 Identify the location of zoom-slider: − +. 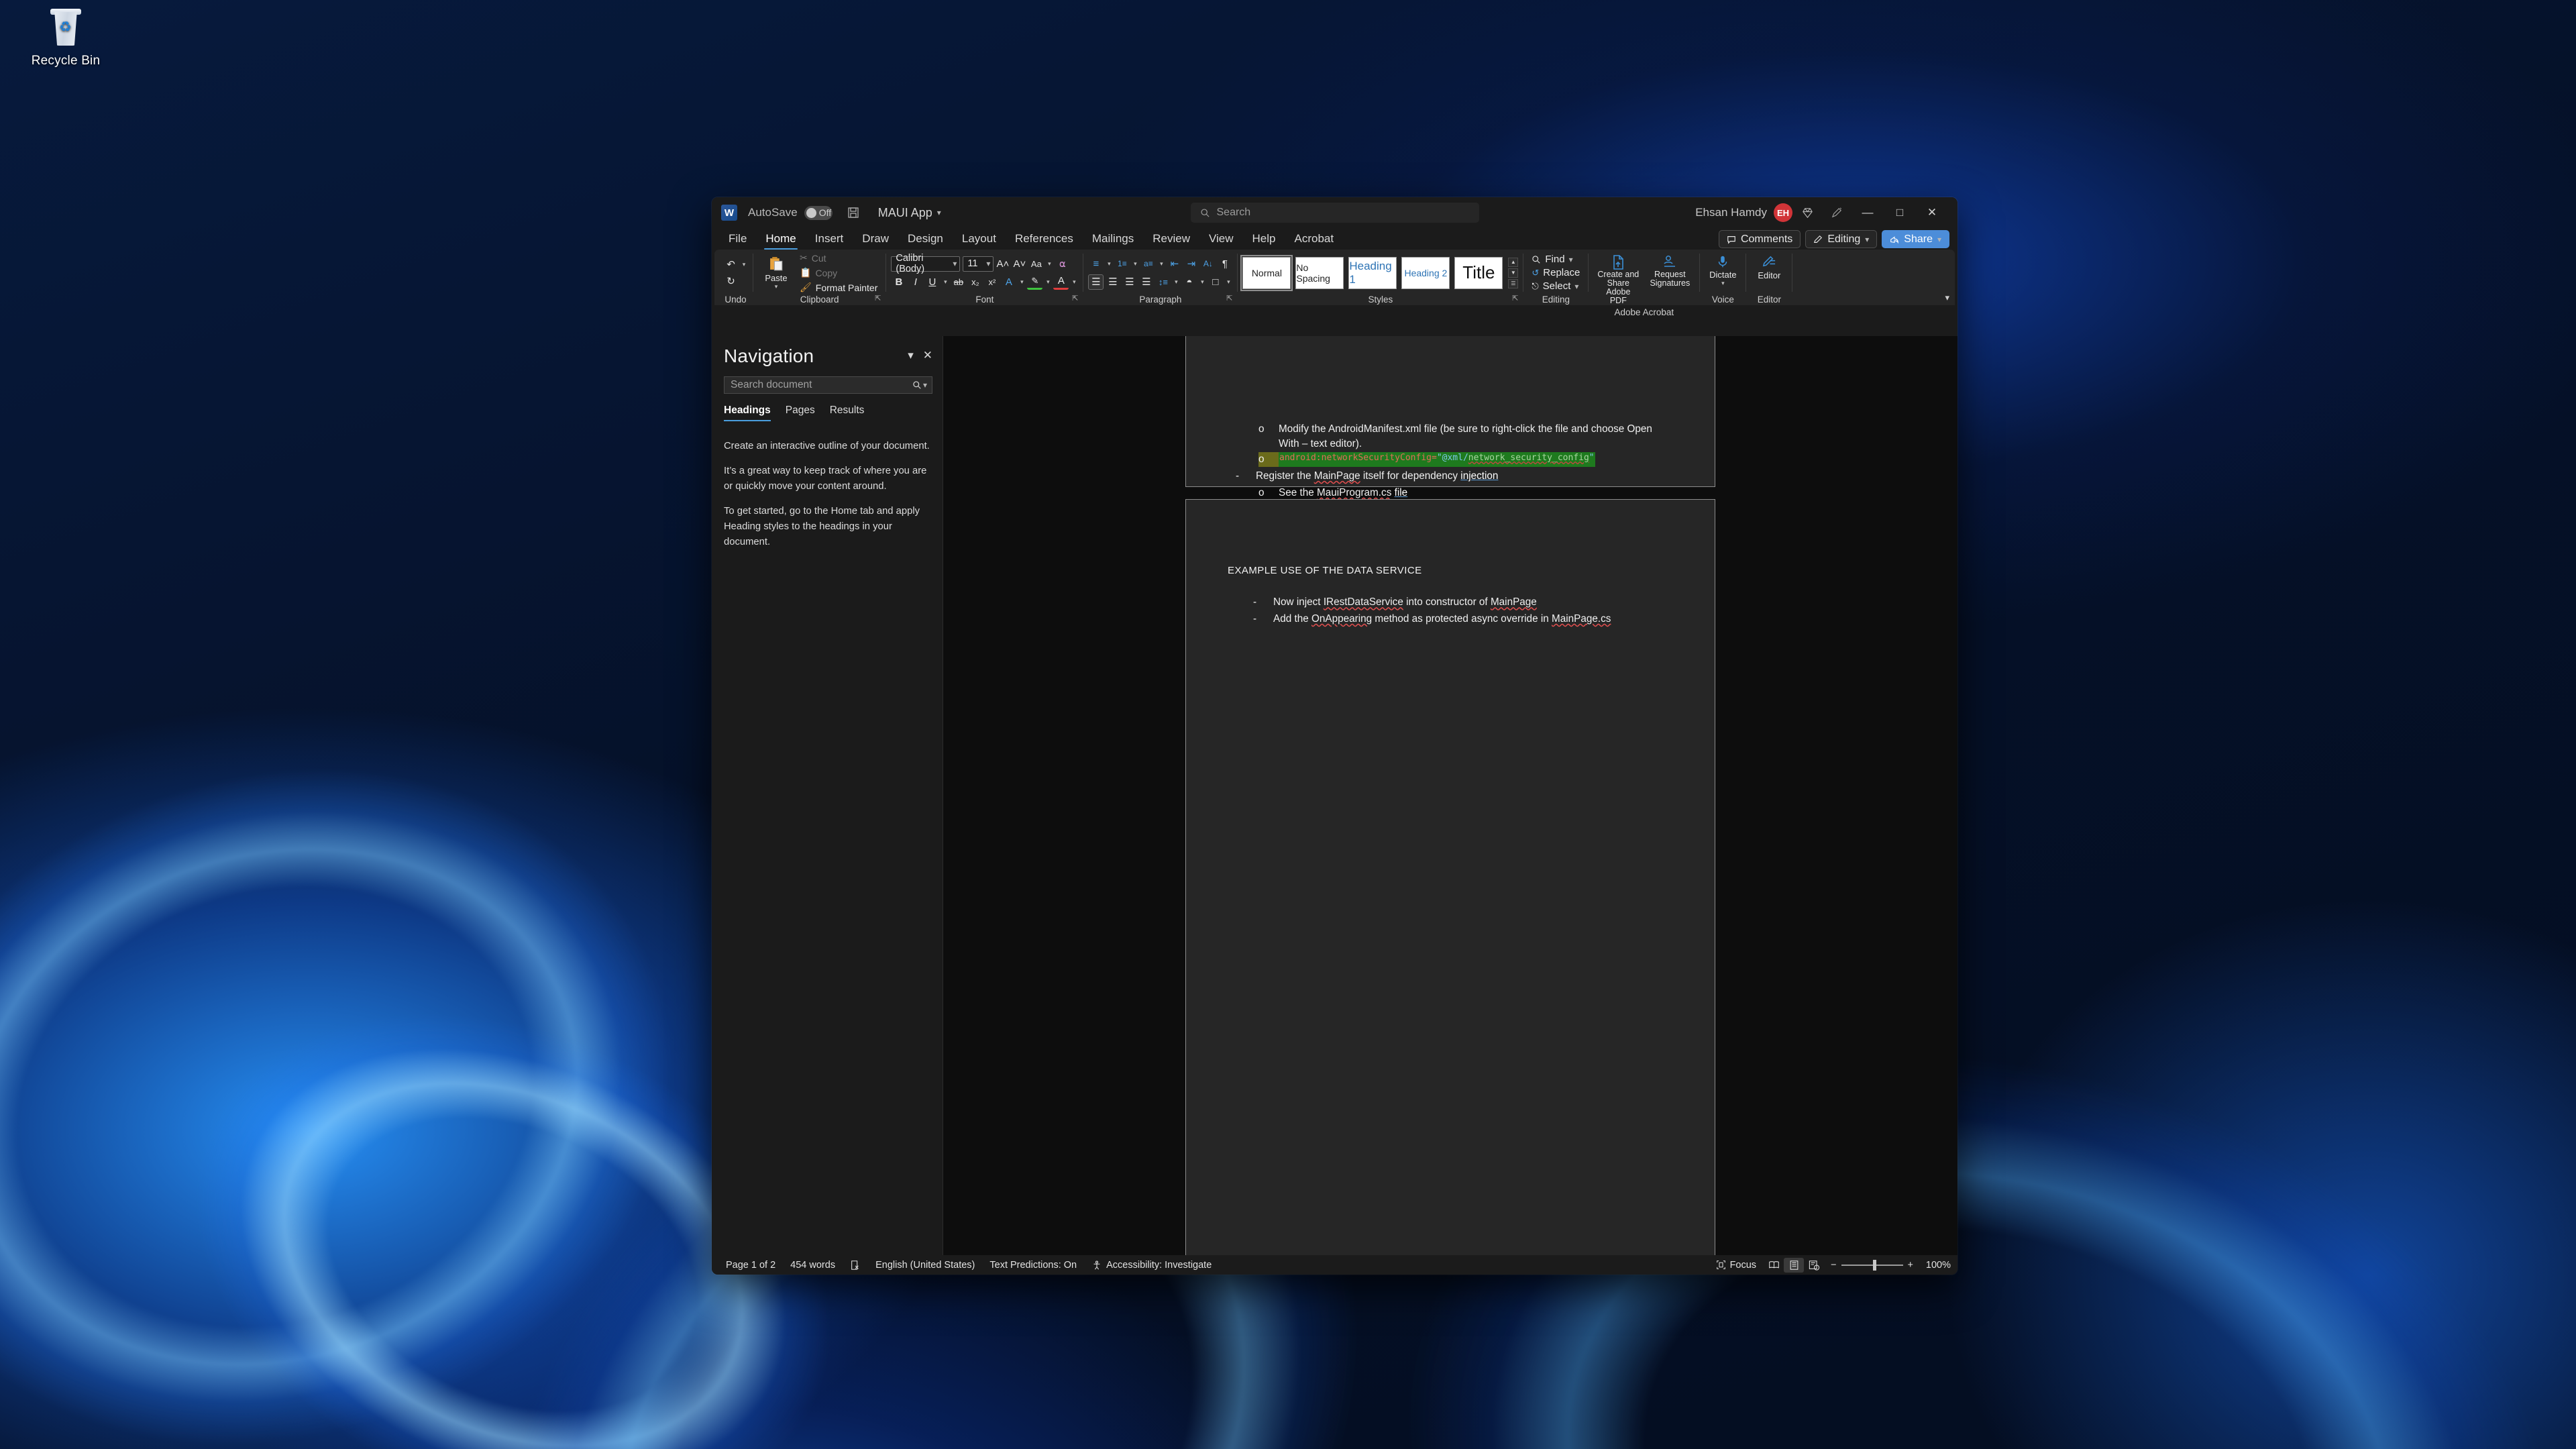
(1872, 1265).